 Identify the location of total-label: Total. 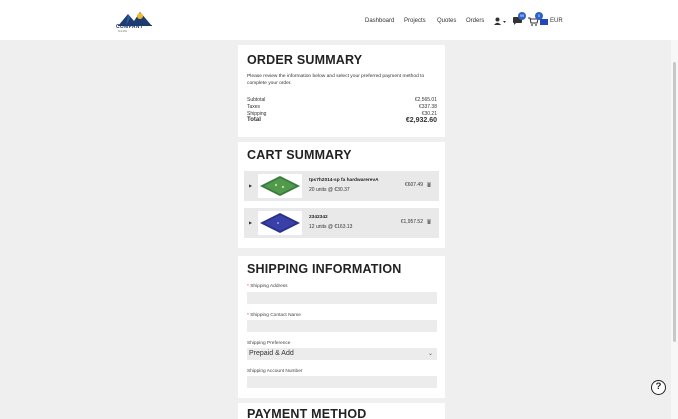
(254, 120).